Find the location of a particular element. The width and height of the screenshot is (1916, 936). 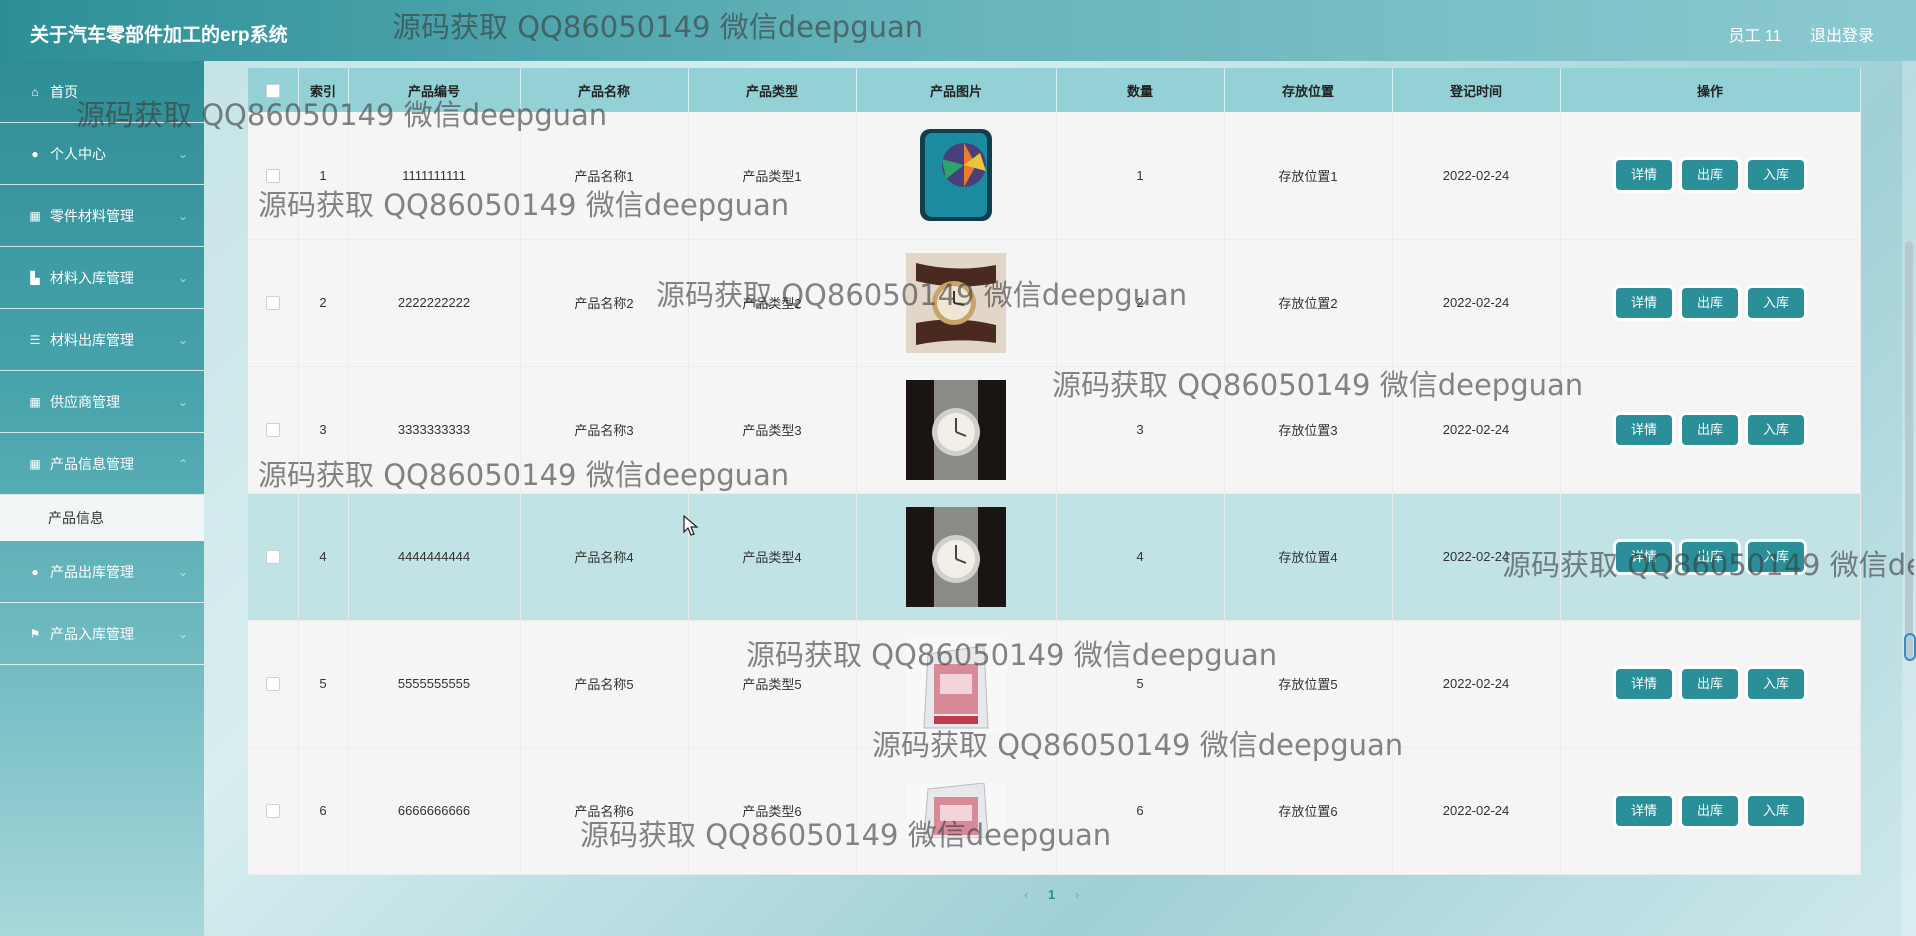

header-user-area: 员工 11 退出登录 is located at coordinates (1789, 34).